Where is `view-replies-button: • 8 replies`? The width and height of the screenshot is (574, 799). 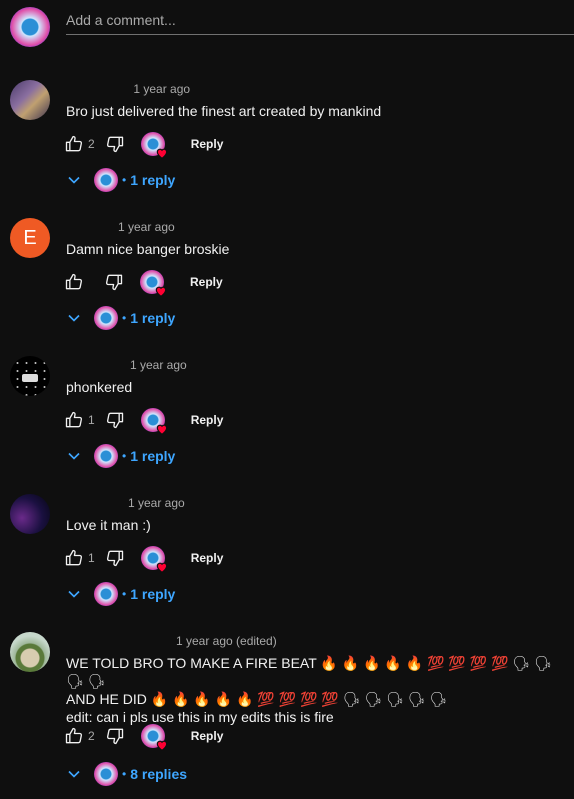
view-replies-button: • 8 replies is located at coordinates (125, 774).